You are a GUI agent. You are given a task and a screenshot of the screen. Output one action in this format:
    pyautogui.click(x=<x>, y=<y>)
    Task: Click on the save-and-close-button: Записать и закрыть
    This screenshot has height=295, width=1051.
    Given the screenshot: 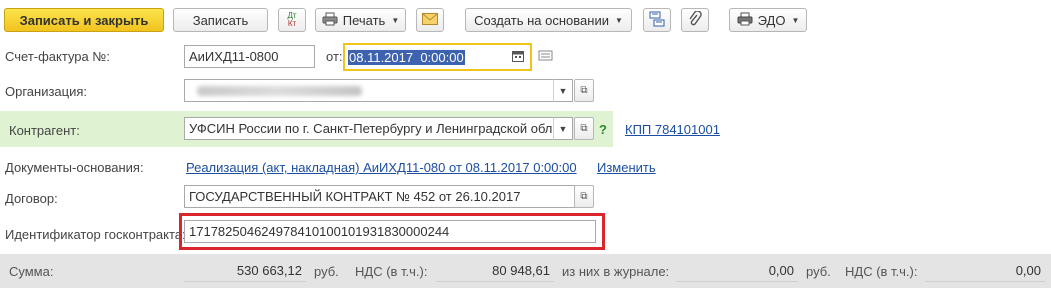 What is the action you would take?
    pyautogui.click(x=84, y=20)
    